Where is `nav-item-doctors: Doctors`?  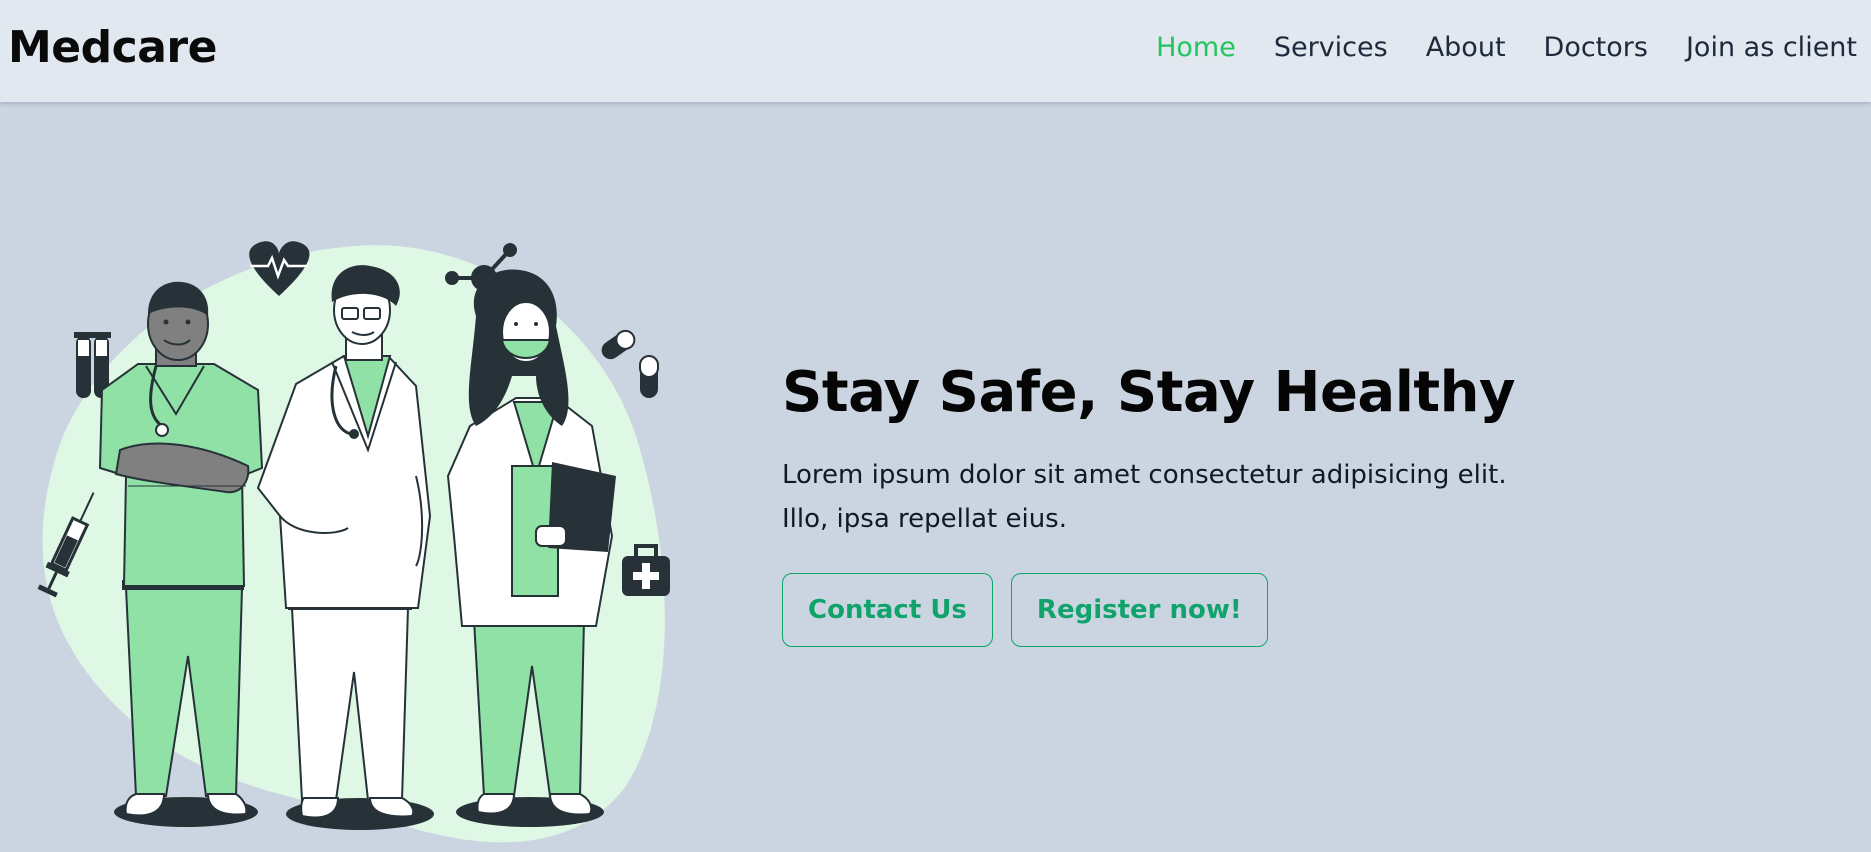 nav-item-doctors: Doctors is located at coordinates (1596, 47).